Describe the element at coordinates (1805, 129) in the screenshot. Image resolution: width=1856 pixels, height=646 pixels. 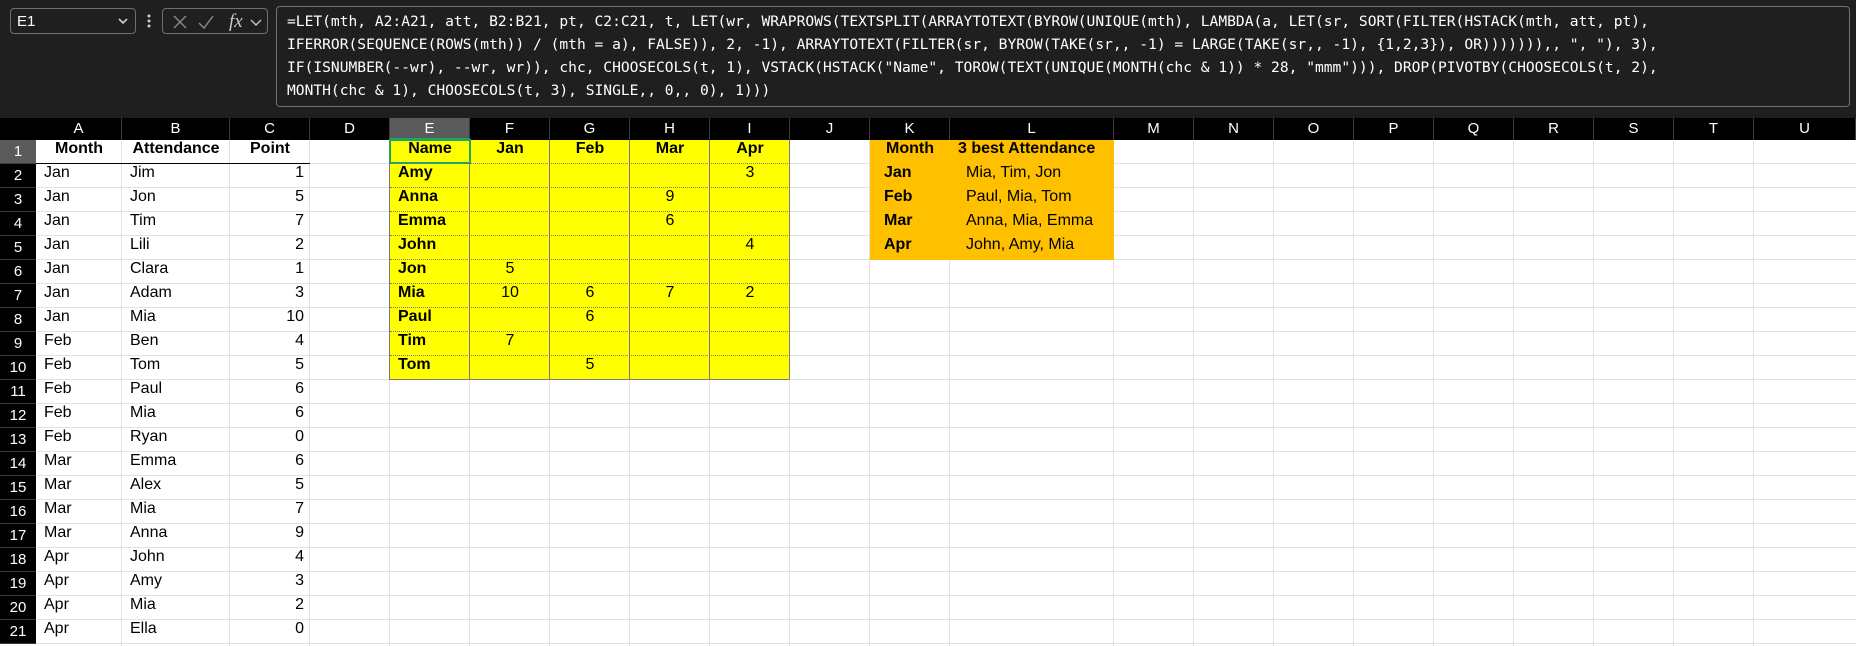
I see `column-header-u: U` at that location.